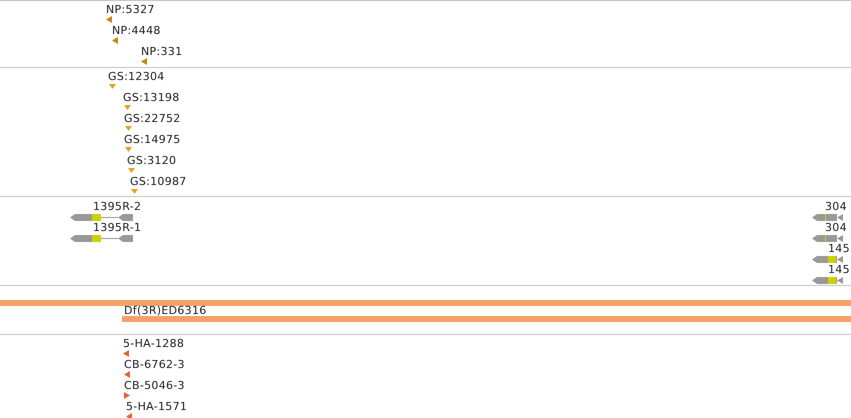 The width and height of the screenshot is (851, 418). Describe the element at coordinates (127, 395) in the screenshot. I see `right-triangle-icon` at that location.